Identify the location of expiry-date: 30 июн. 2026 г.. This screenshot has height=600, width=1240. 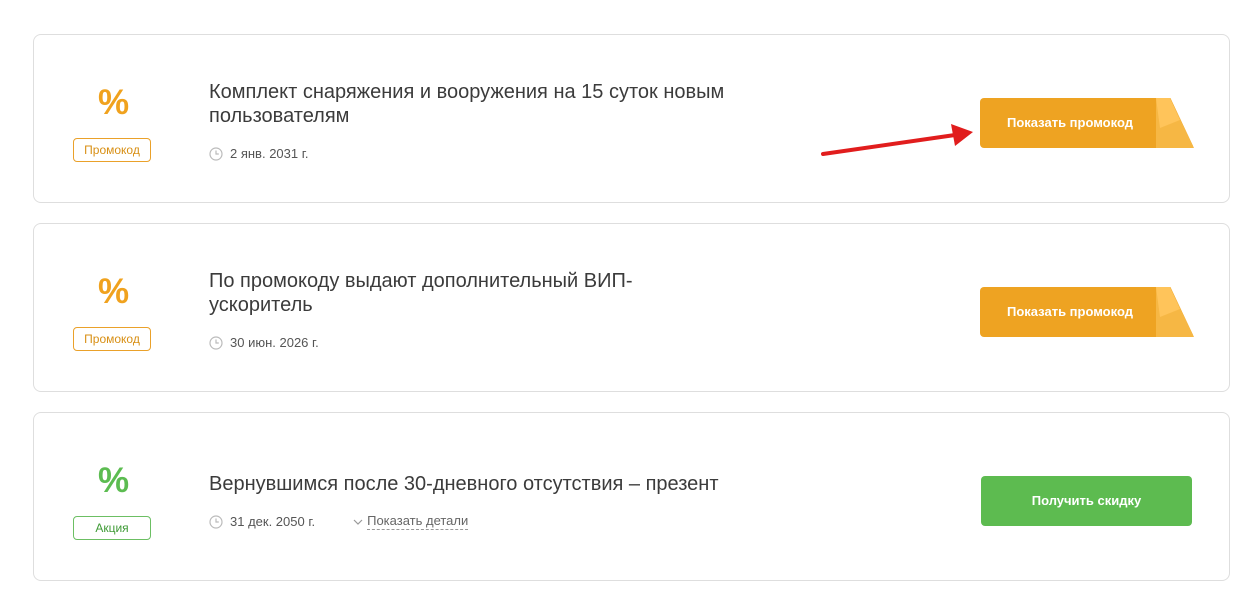
(274, 342).